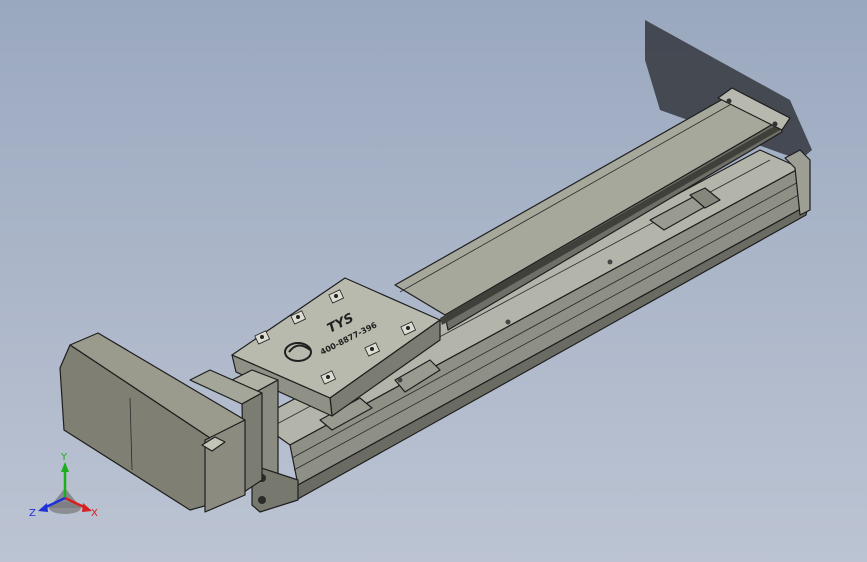 Image resolution: width=867 pixels, height=562 pixels. I want to click on triad-y-label: Y, so click(64, 457).